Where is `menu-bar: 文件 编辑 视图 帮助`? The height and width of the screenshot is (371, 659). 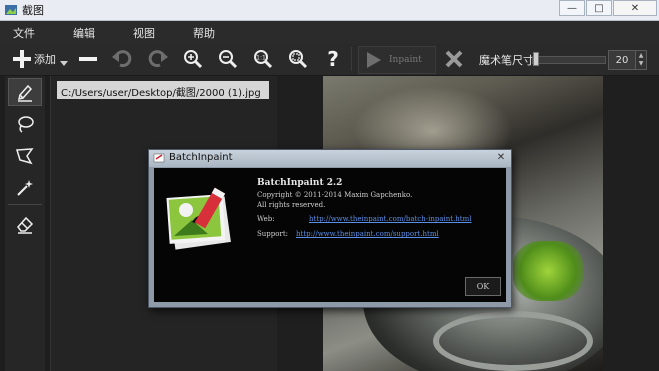
menu-bar: 文件 编辑 视图 帮助 is located at coordinates (329, 32).